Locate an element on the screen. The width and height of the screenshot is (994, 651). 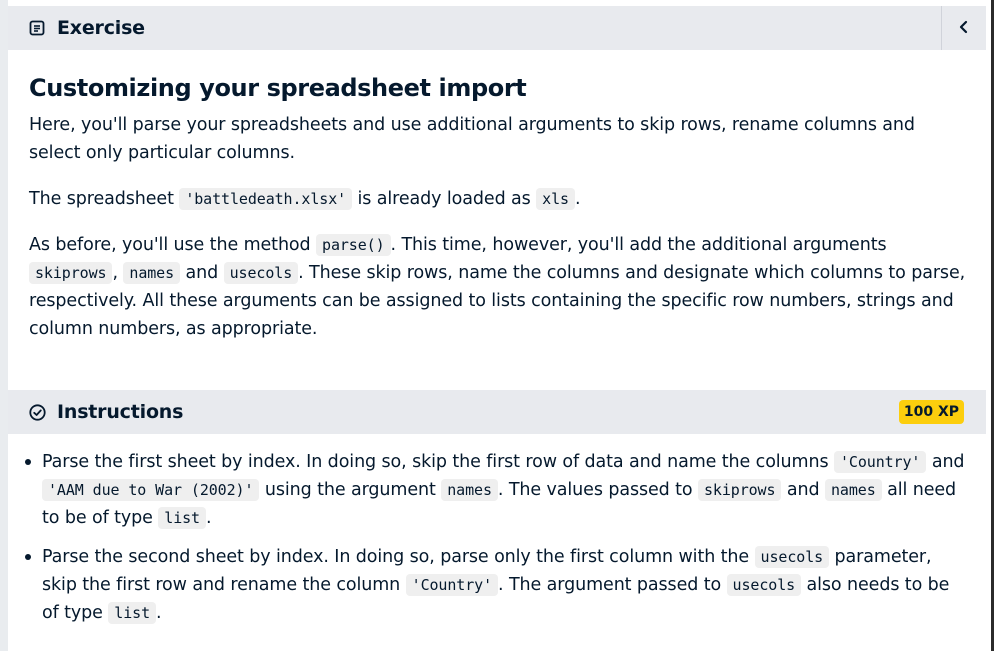
exercise-title: Customizing your spreadsheet import is located at coordinates (278, 88).